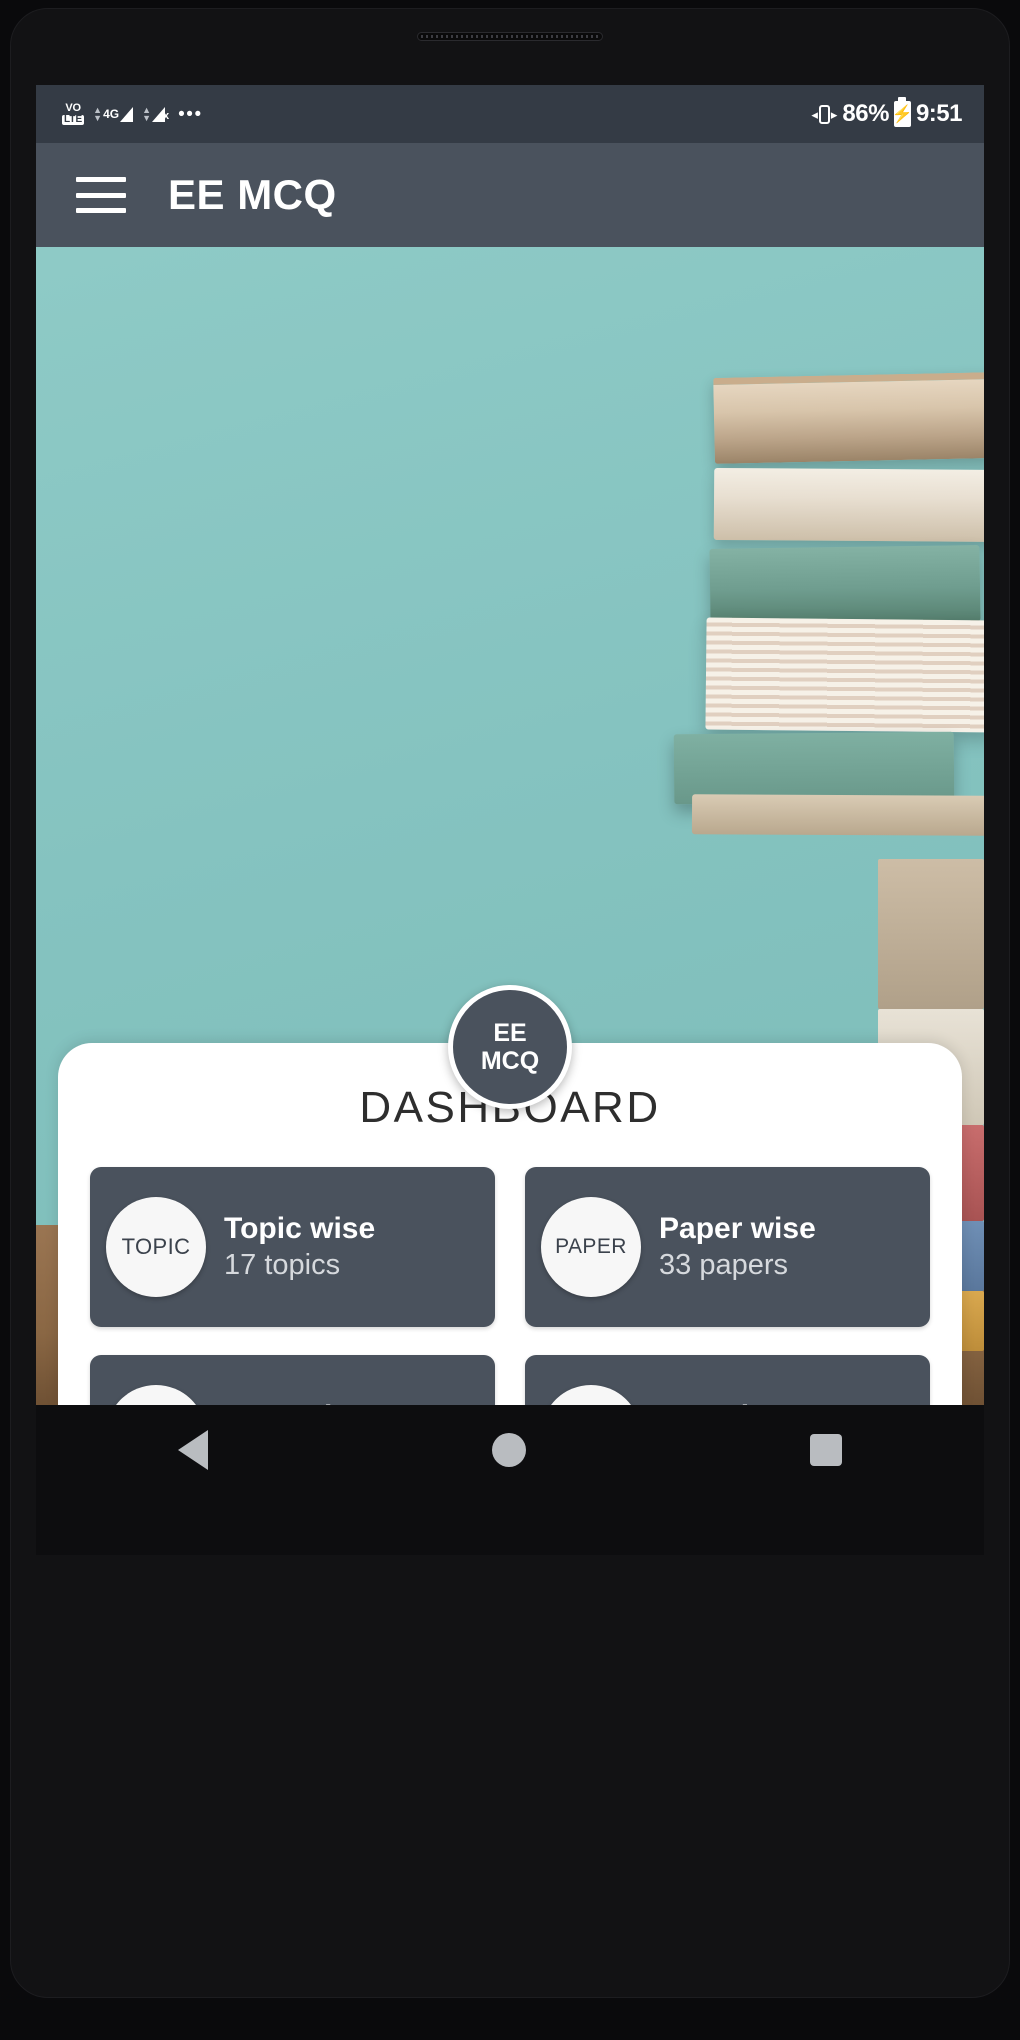  Describe the element at coordinates (190, 114) in the screenshot. I see `status-overflow-icon: •••` at that location.